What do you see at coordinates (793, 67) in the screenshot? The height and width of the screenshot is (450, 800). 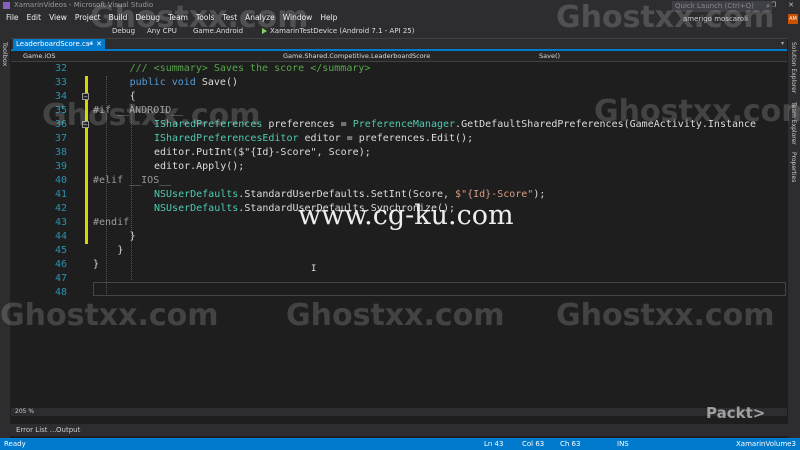 I see `solution-explorer-tab: Solution Explorer` at bounding box center [793, 67].